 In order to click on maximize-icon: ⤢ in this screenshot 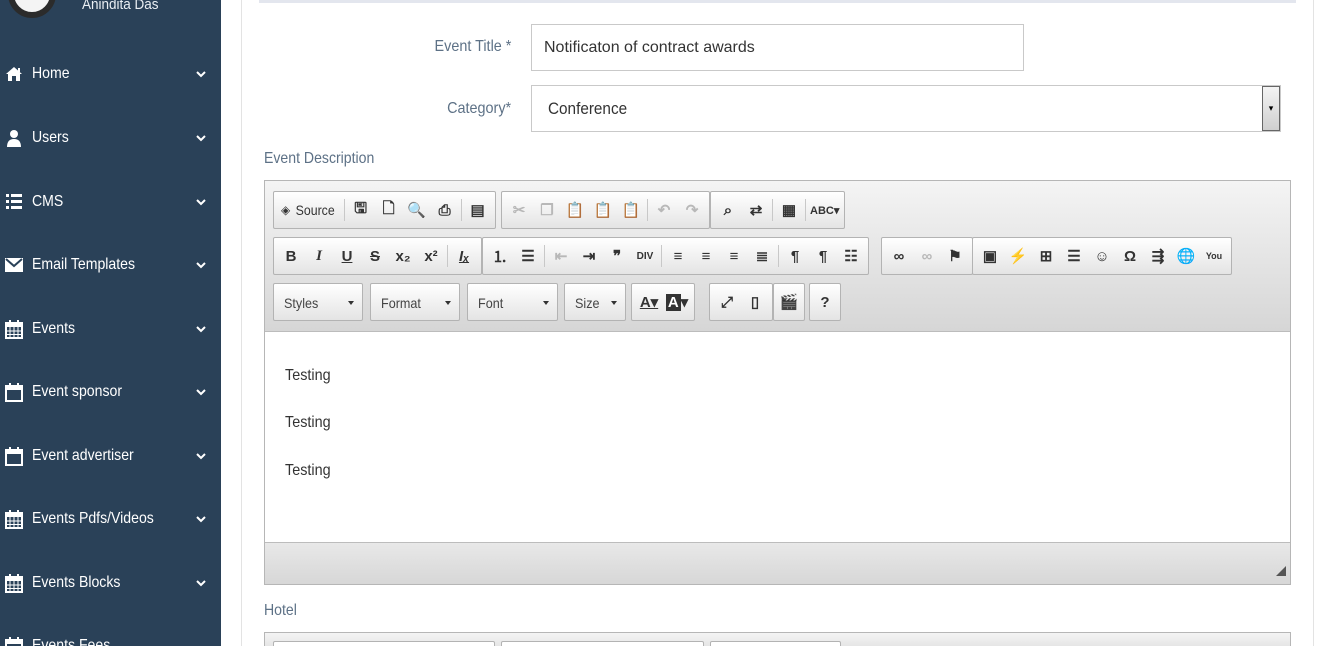, I will do `click(727, 302)`.